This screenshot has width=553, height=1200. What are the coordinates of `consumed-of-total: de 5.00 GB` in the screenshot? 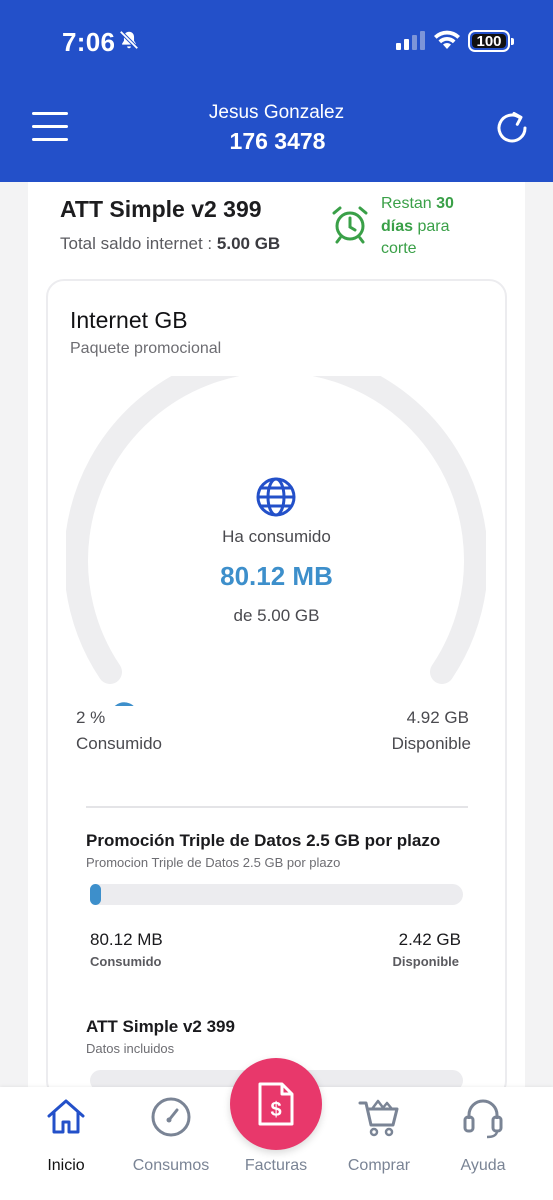 It's located at (276, 615).